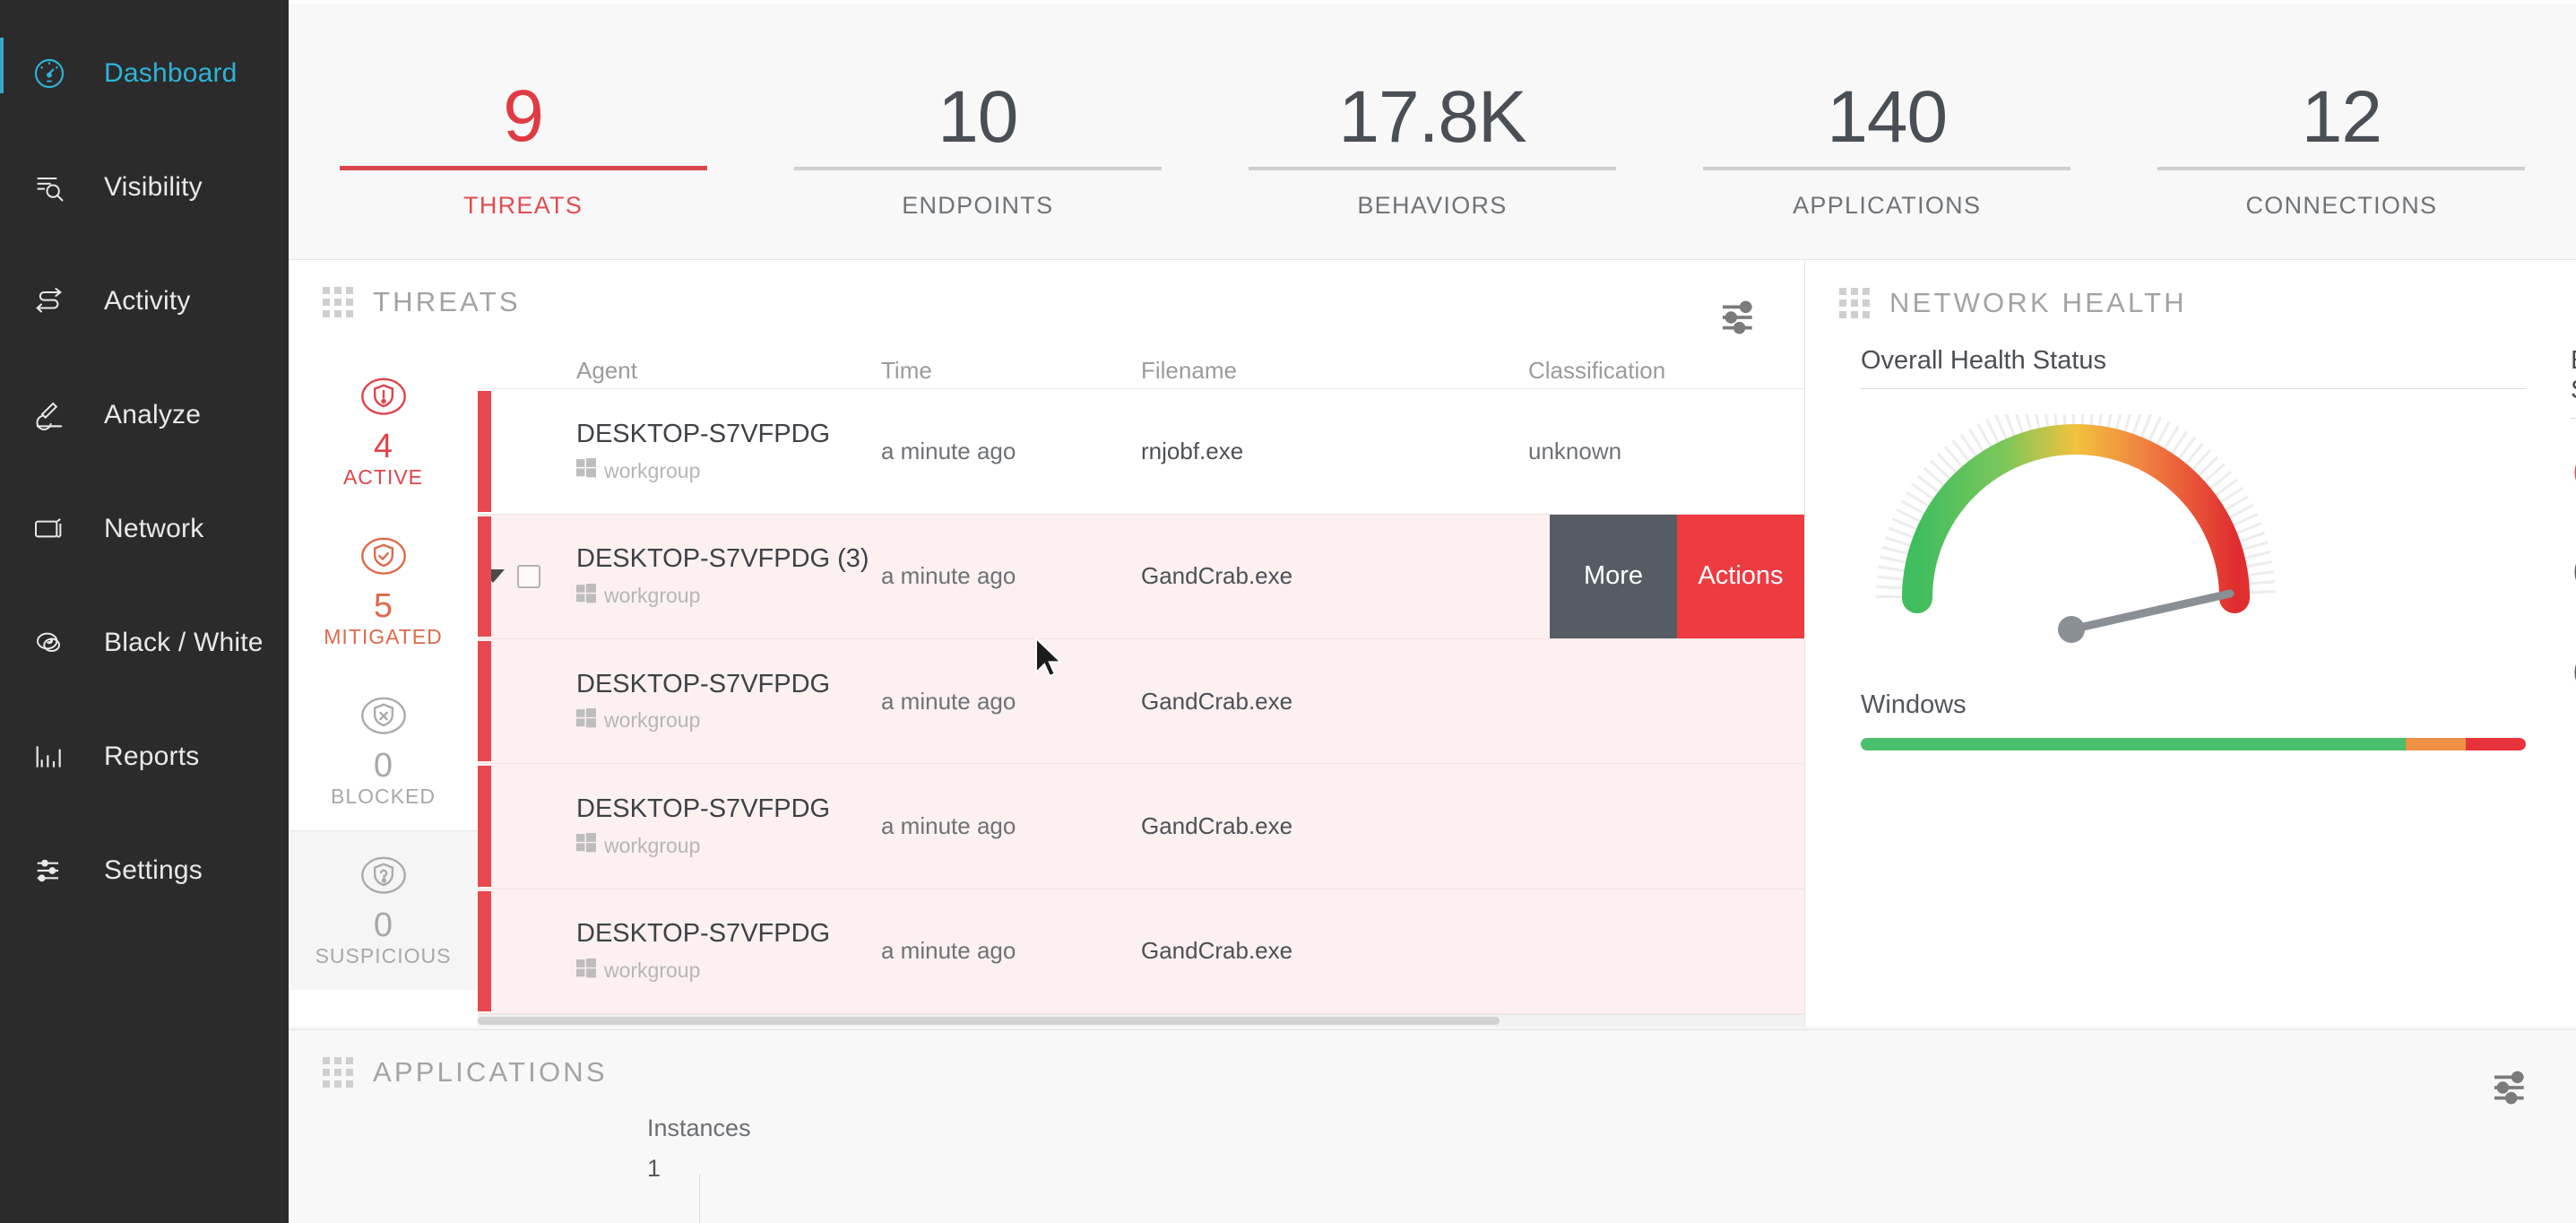 The width and height of the screenshot is (2576, 1223). I want to click on more-button: More, so click(1613, 577).